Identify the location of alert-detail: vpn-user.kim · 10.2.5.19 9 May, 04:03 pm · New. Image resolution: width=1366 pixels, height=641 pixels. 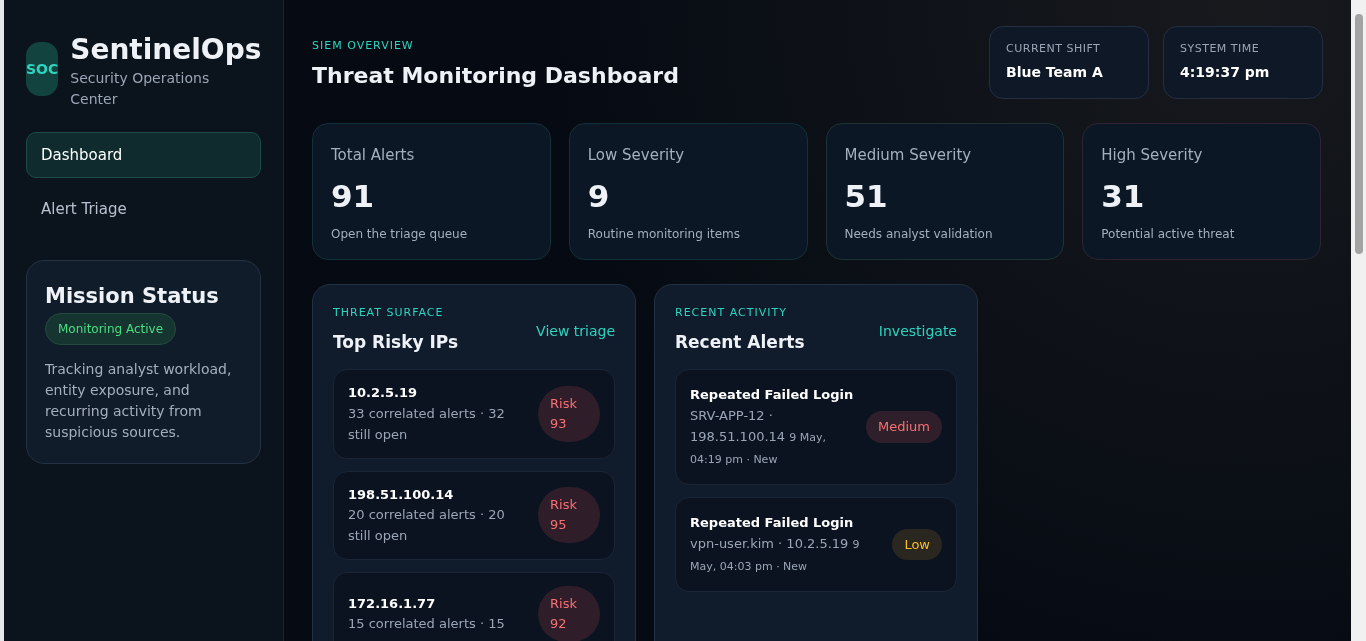
(775, 555).